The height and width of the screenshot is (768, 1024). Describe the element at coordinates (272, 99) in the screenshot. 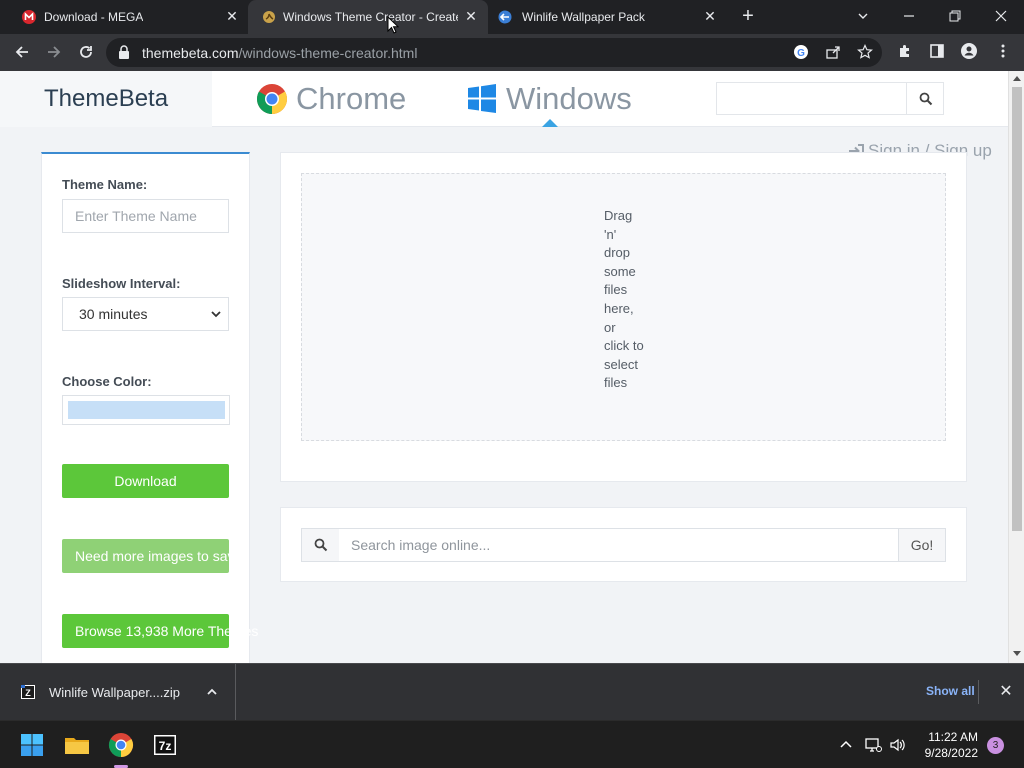

I see `chrome-logo-icon` at that location.